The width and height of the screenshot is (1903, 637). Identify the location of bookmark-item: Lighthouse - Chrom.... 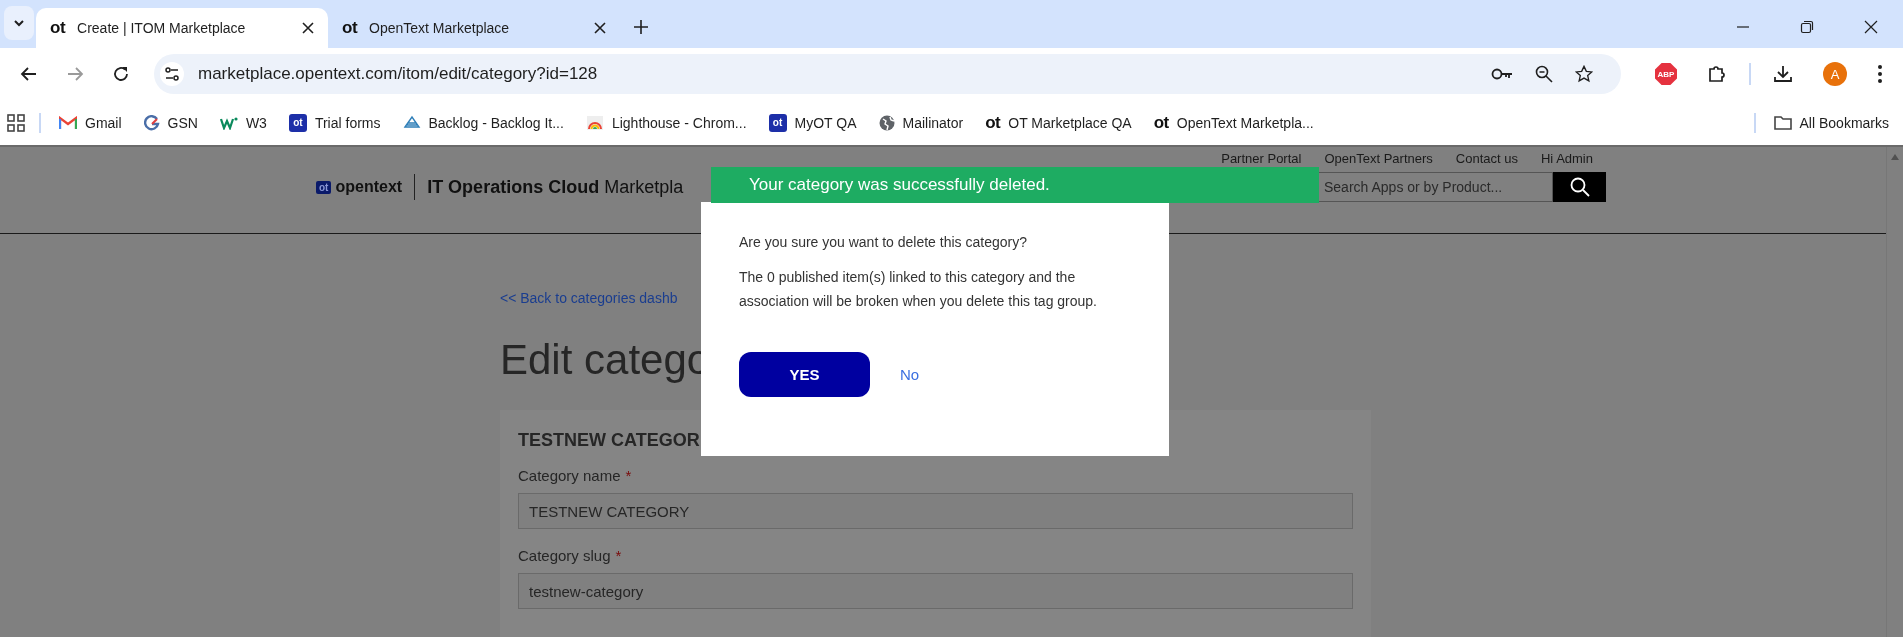
(666, 122).